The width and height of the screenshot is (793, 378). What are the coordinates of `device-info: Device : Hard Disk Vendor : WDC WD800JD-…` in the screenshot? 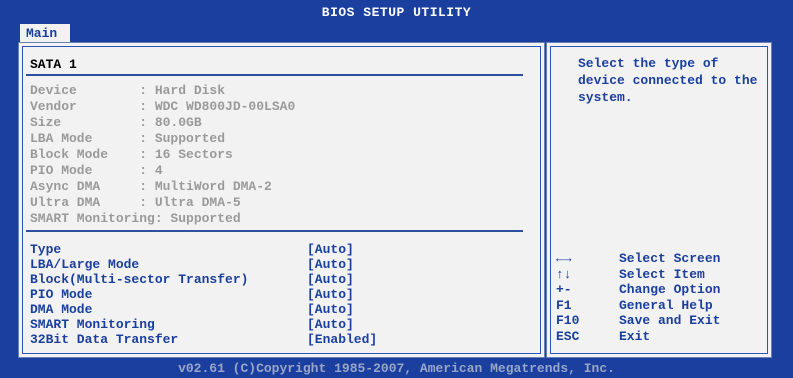 It's located at (162, 155).